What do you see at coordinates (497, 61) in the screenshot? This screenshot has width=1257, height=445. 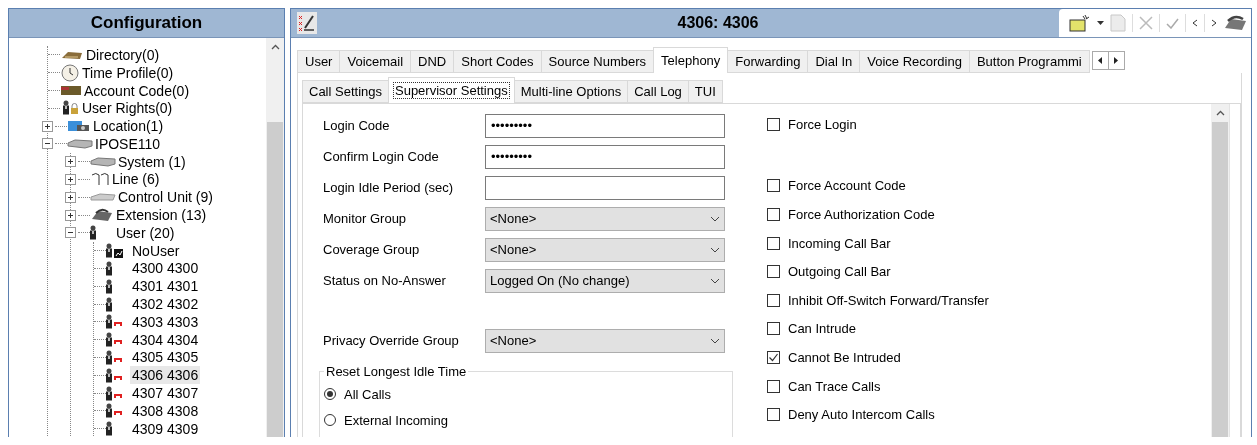 I see `tab: Short Codes` at bounding box center [497, 61].